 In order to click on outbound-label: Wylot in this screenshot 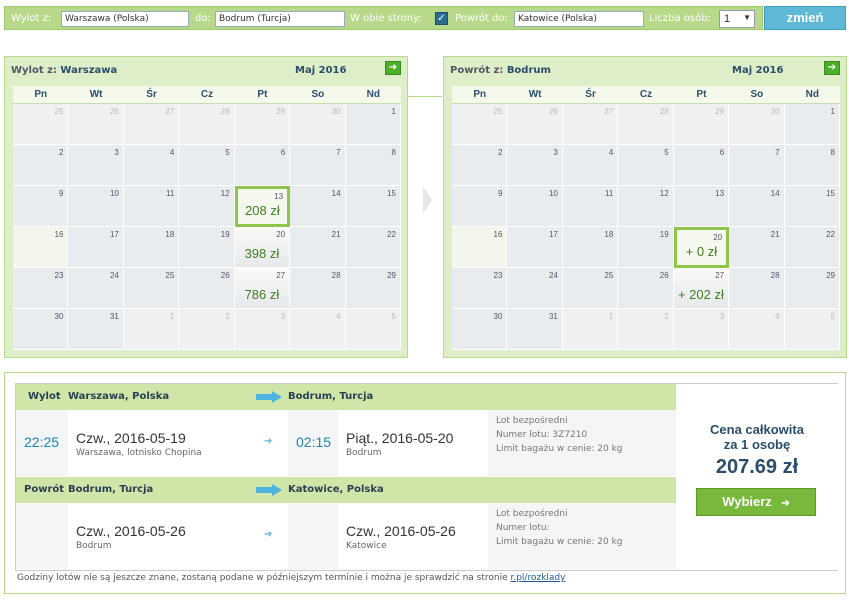, I will do `click(44, 396)`.